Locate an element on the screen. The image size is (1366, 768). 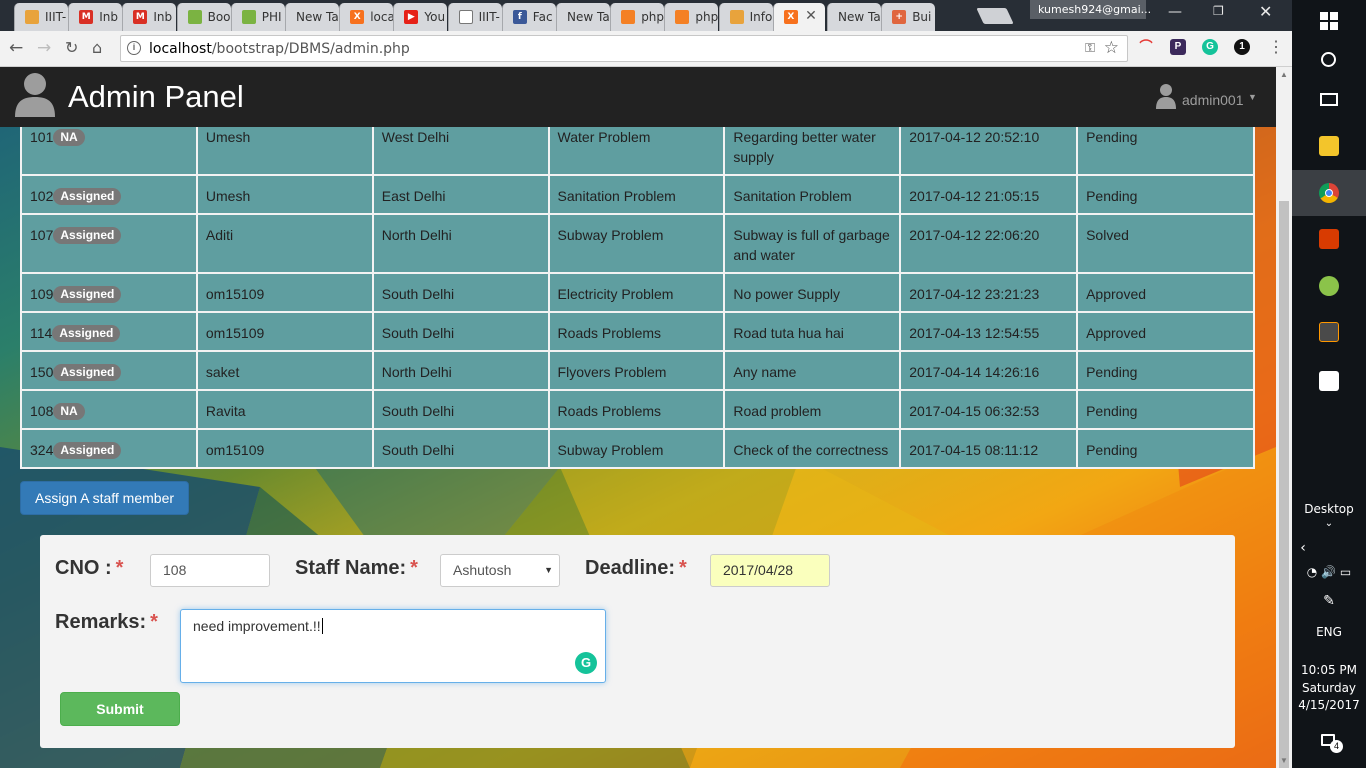
staff-name-label: Staff Name: * is located at coordinates (356, 568).